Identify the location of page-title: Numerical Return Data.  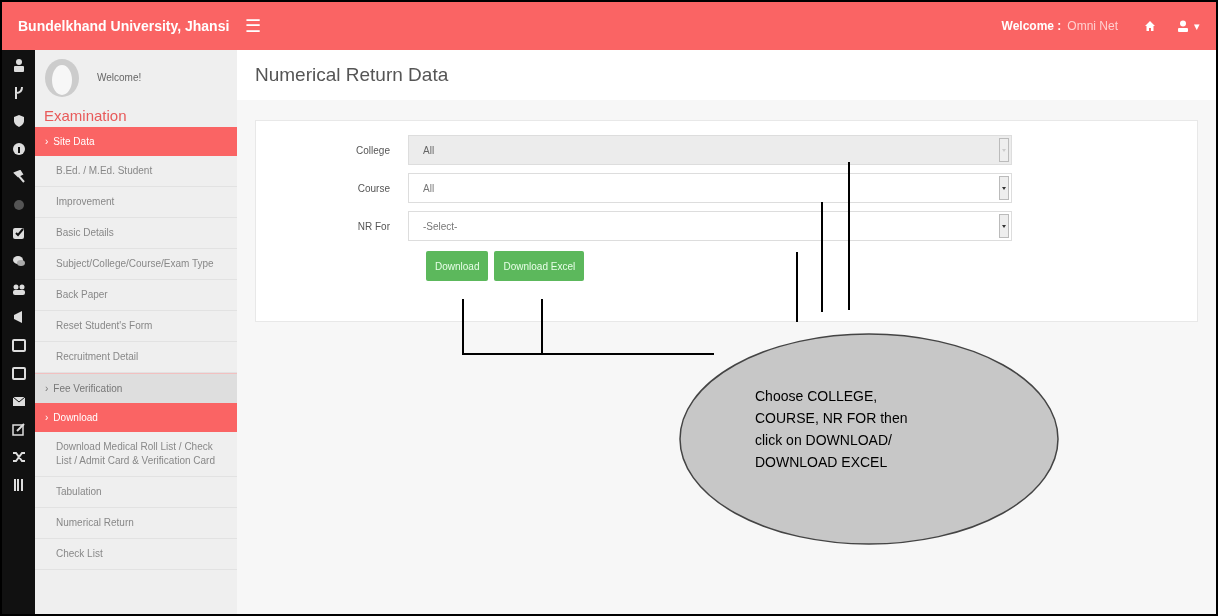
(352, 74).